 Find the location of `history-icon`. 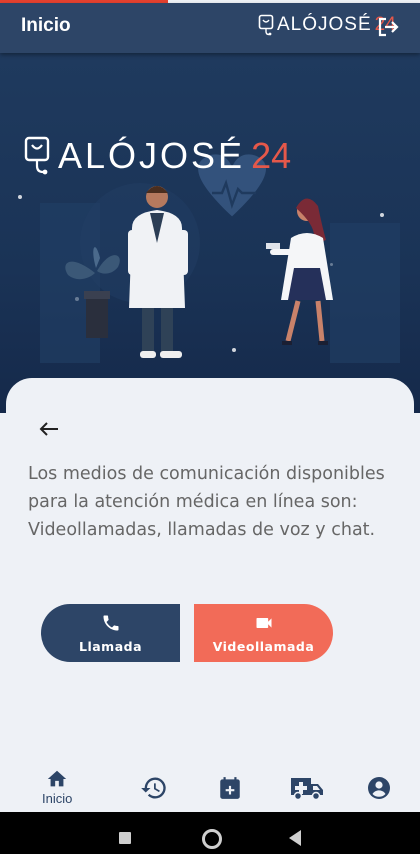

history-icon is located at coordinates (153, 788).